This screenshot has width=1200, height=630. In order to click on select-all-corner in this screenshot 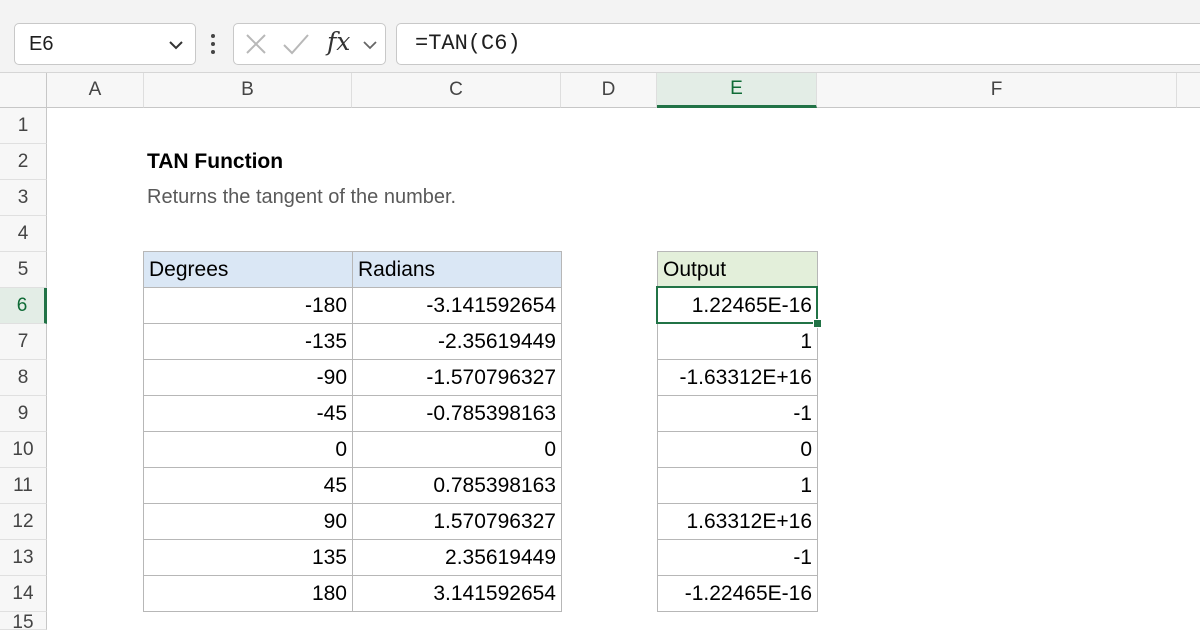, I will do `click(23, 90)`.